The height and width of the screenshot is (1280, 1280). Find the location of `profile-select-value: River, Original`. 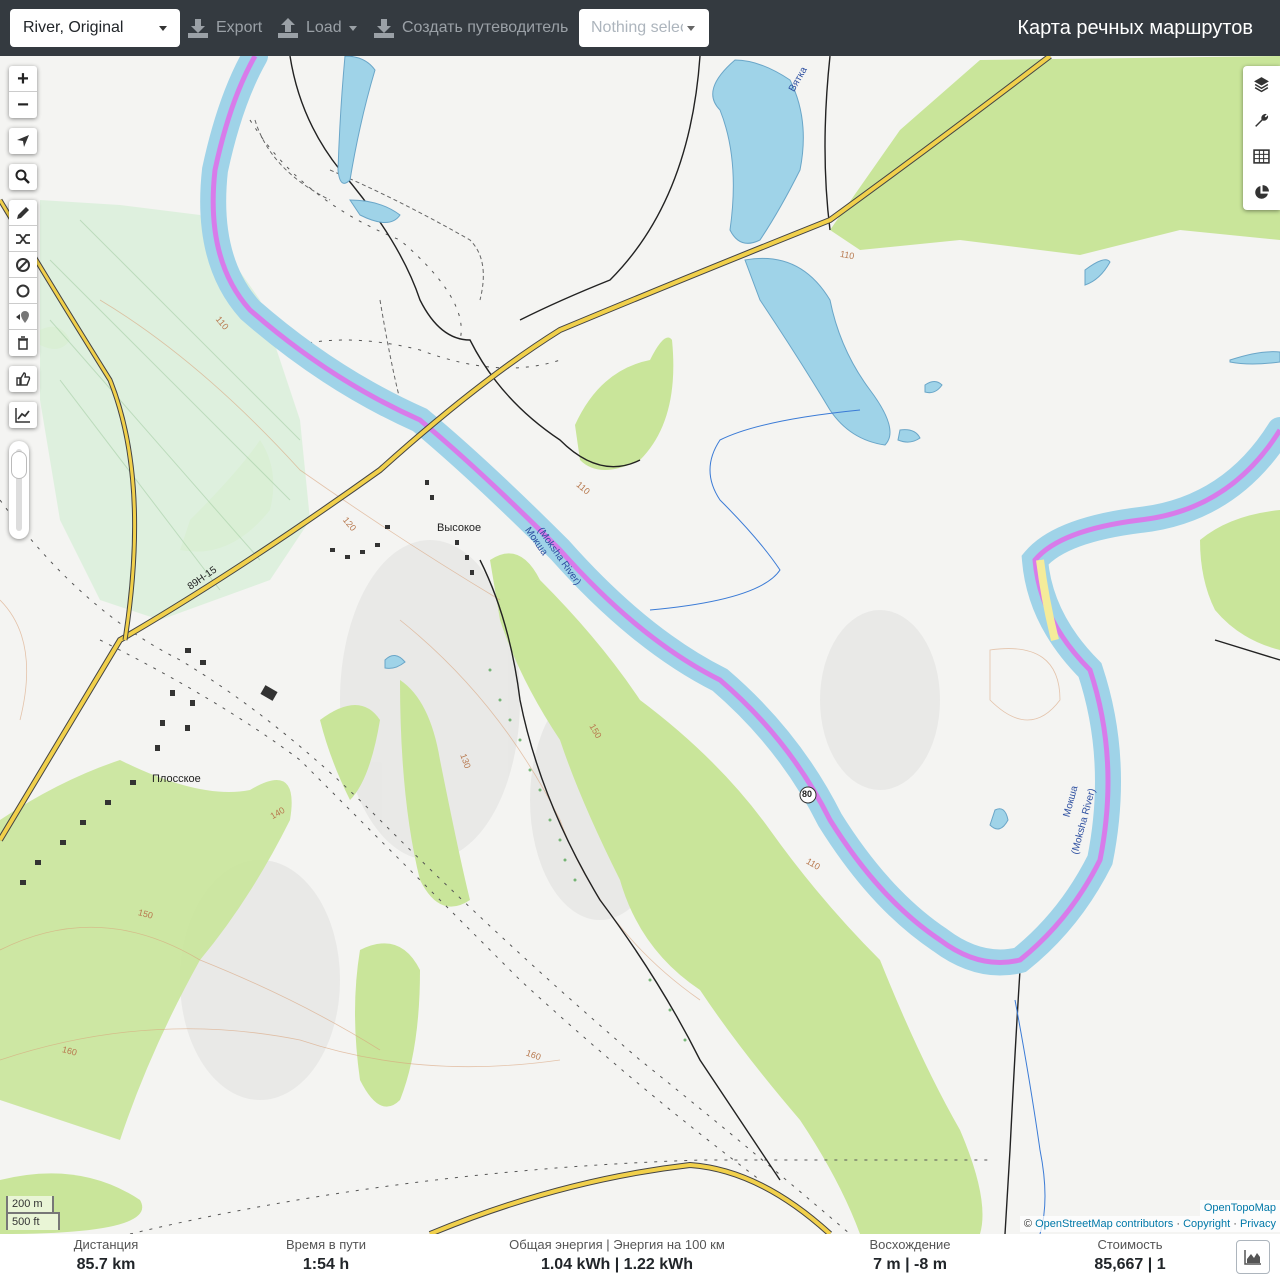

profile-select-value: River, Original is located at coordinates (73, 27).